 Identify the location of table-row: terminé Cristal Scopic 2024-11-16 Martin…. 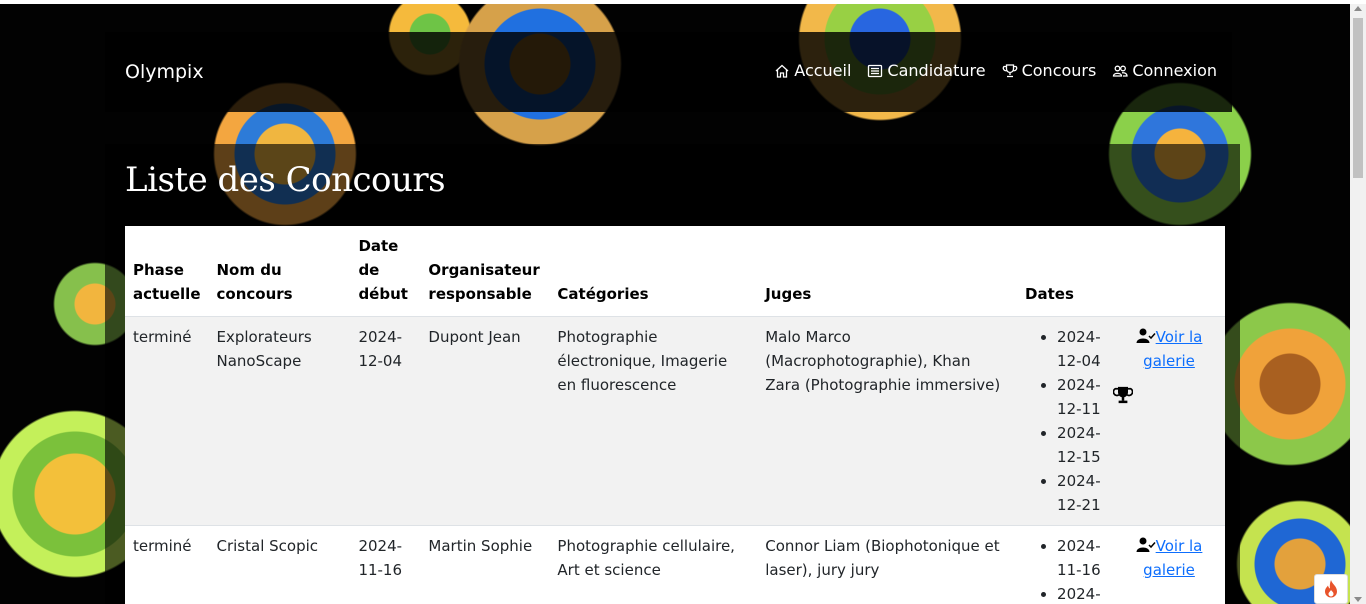
(675, 564).